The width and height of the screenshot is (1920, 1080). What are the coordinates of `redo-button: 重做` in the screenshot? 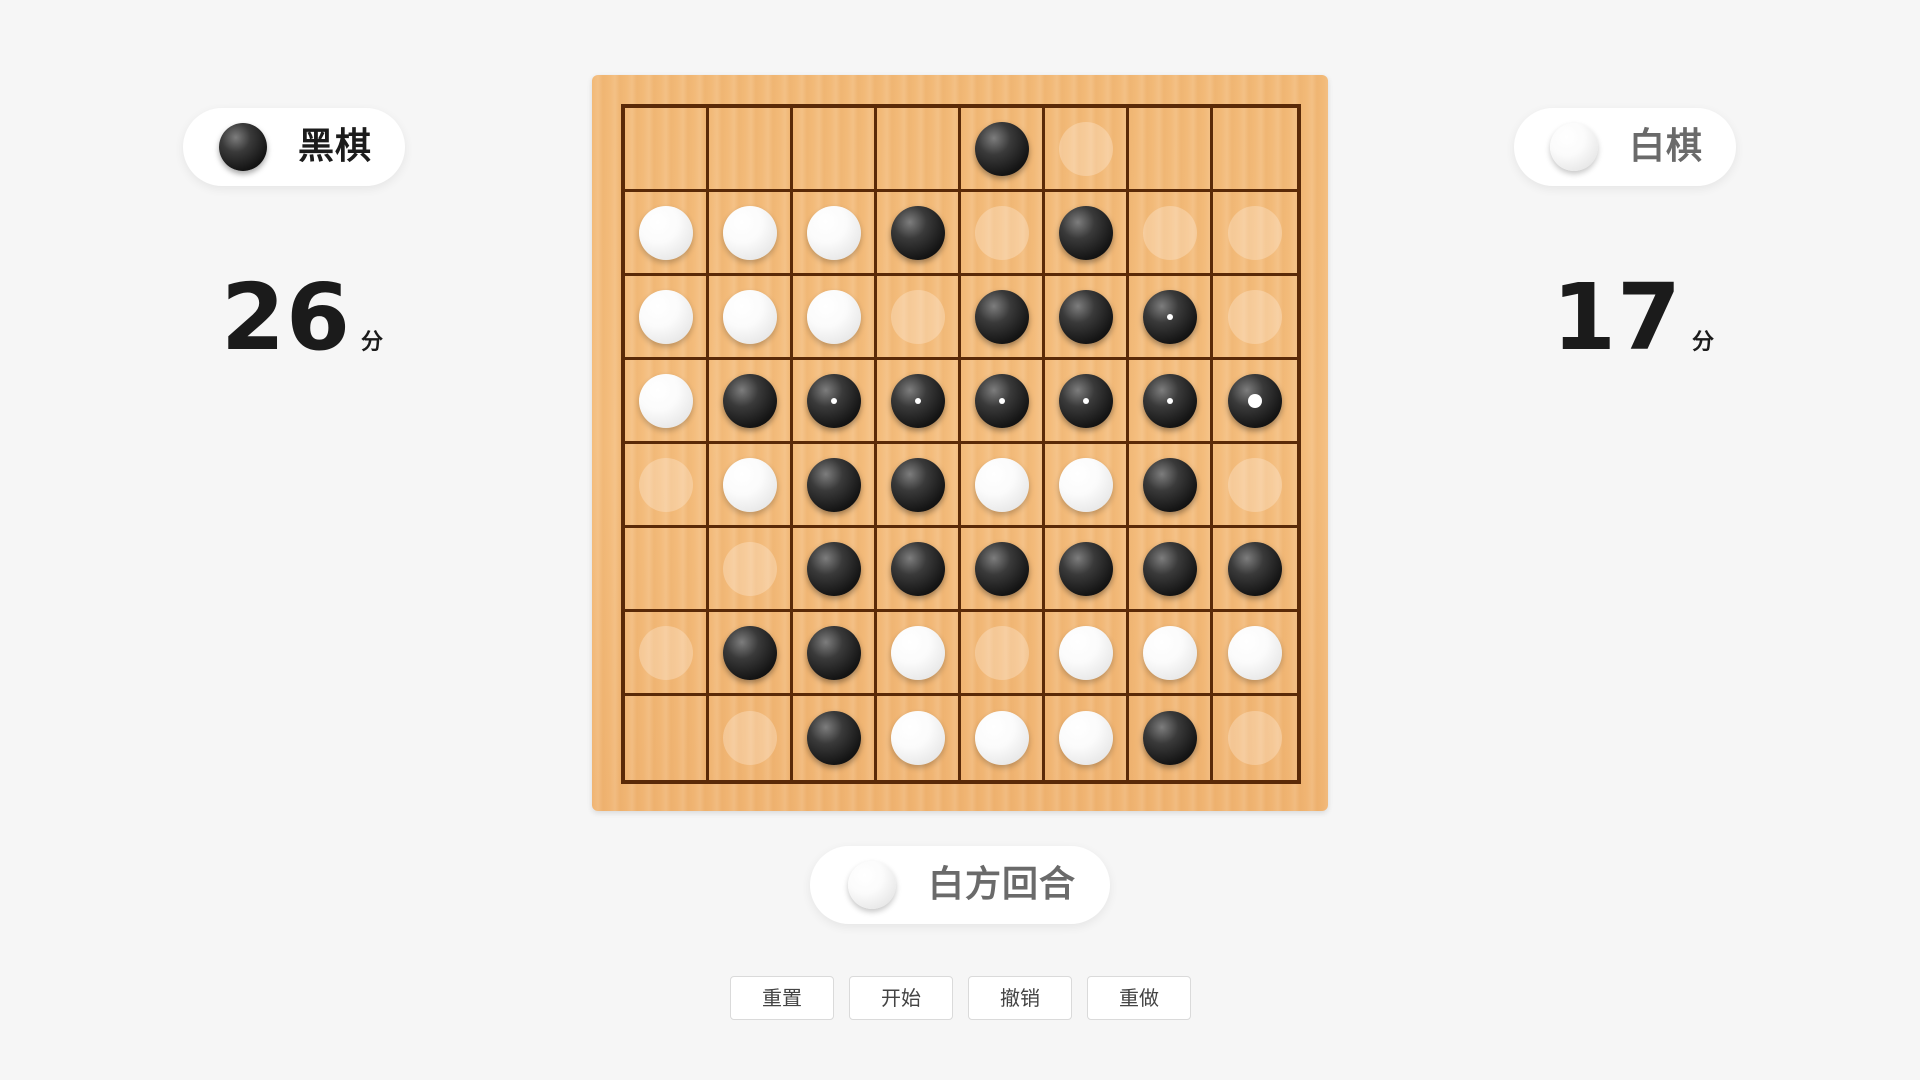 It's located at (1139, 998).